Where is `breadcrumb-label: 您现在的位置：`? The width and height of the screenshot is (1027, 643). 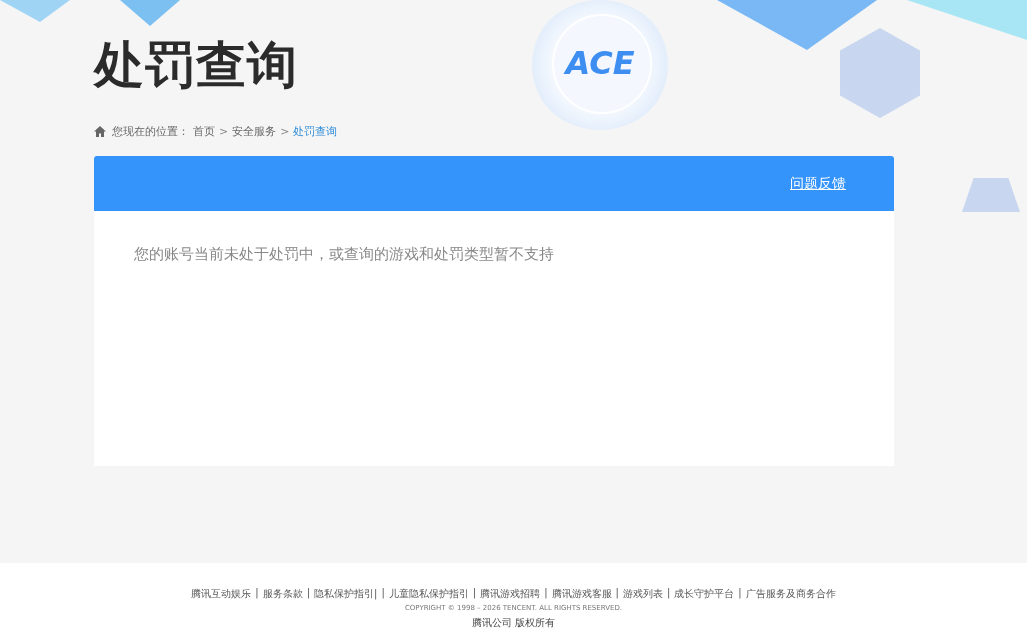 breadcrumb-label: 您现在的位置： is located at coordinates (150, 131).